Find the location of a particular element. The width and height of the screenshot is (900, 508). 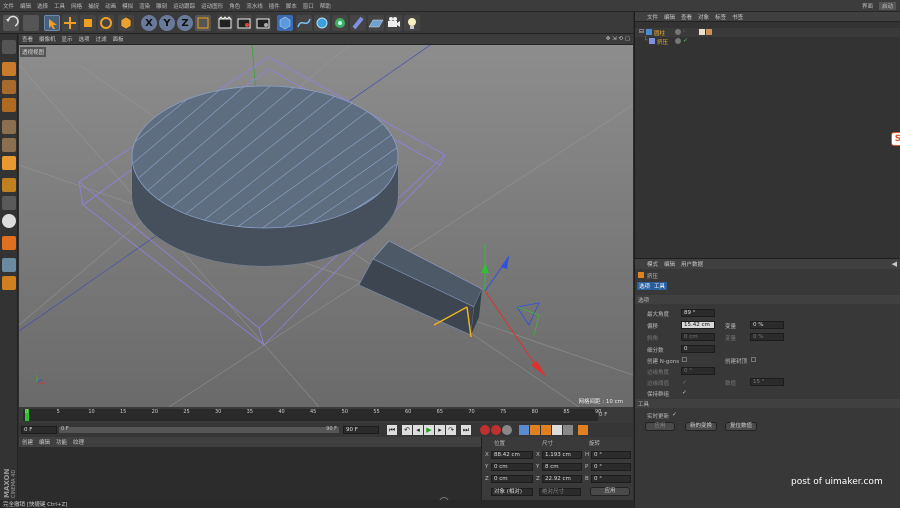

keep-groups-checkbox: ✓ is located at coordinates (684, 392).